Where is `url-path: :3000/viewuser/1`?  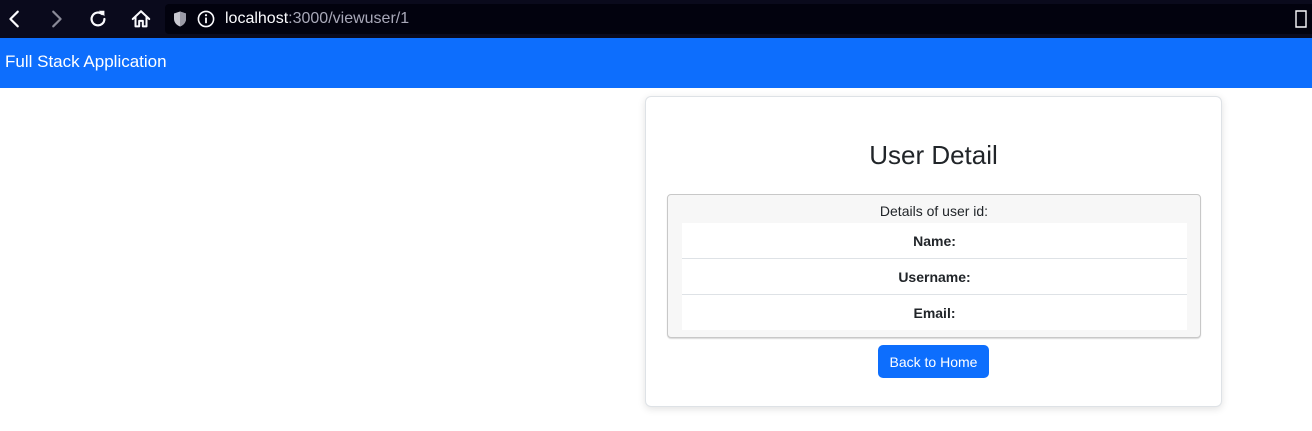
url-path: :3000/viewuser/1 is located at coordinates (349, 18).